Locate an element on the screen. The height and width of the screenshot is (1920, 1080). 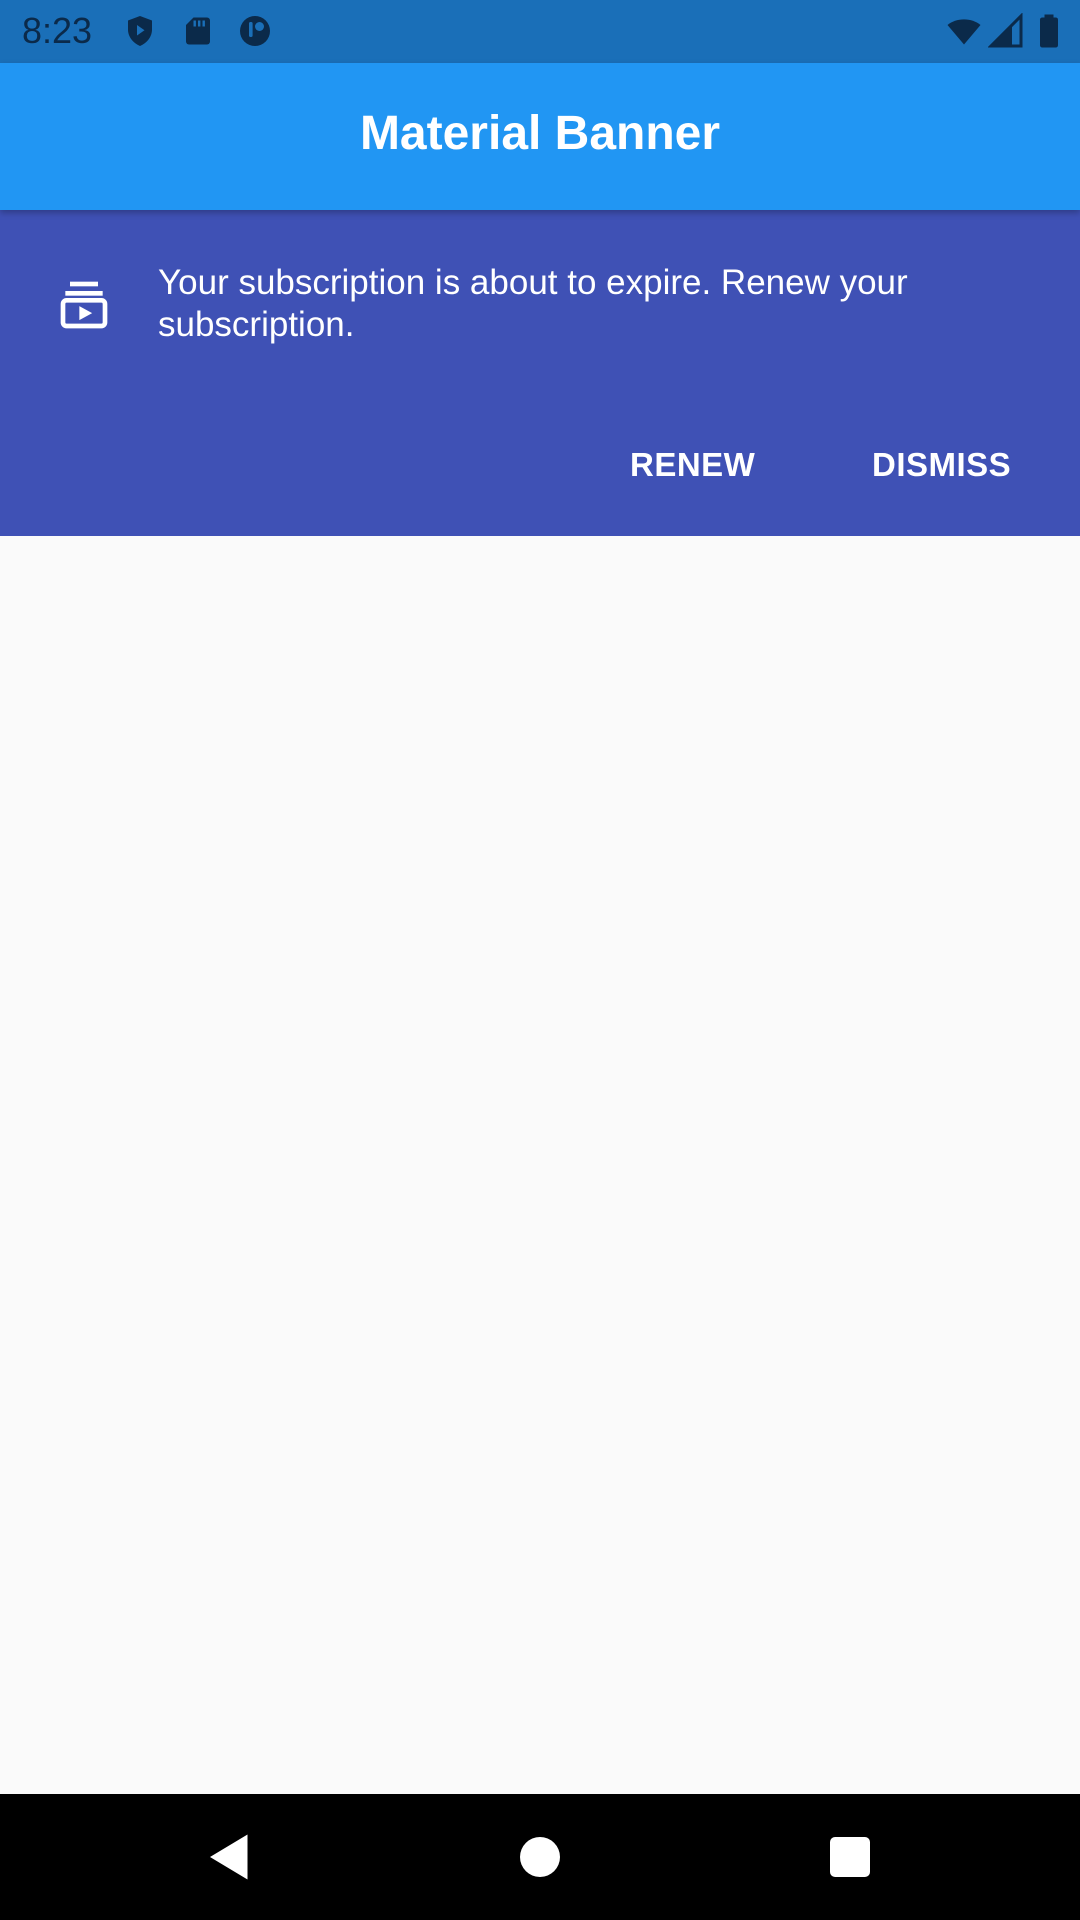
subscriptions-icon is located at coordinates (84, 305).